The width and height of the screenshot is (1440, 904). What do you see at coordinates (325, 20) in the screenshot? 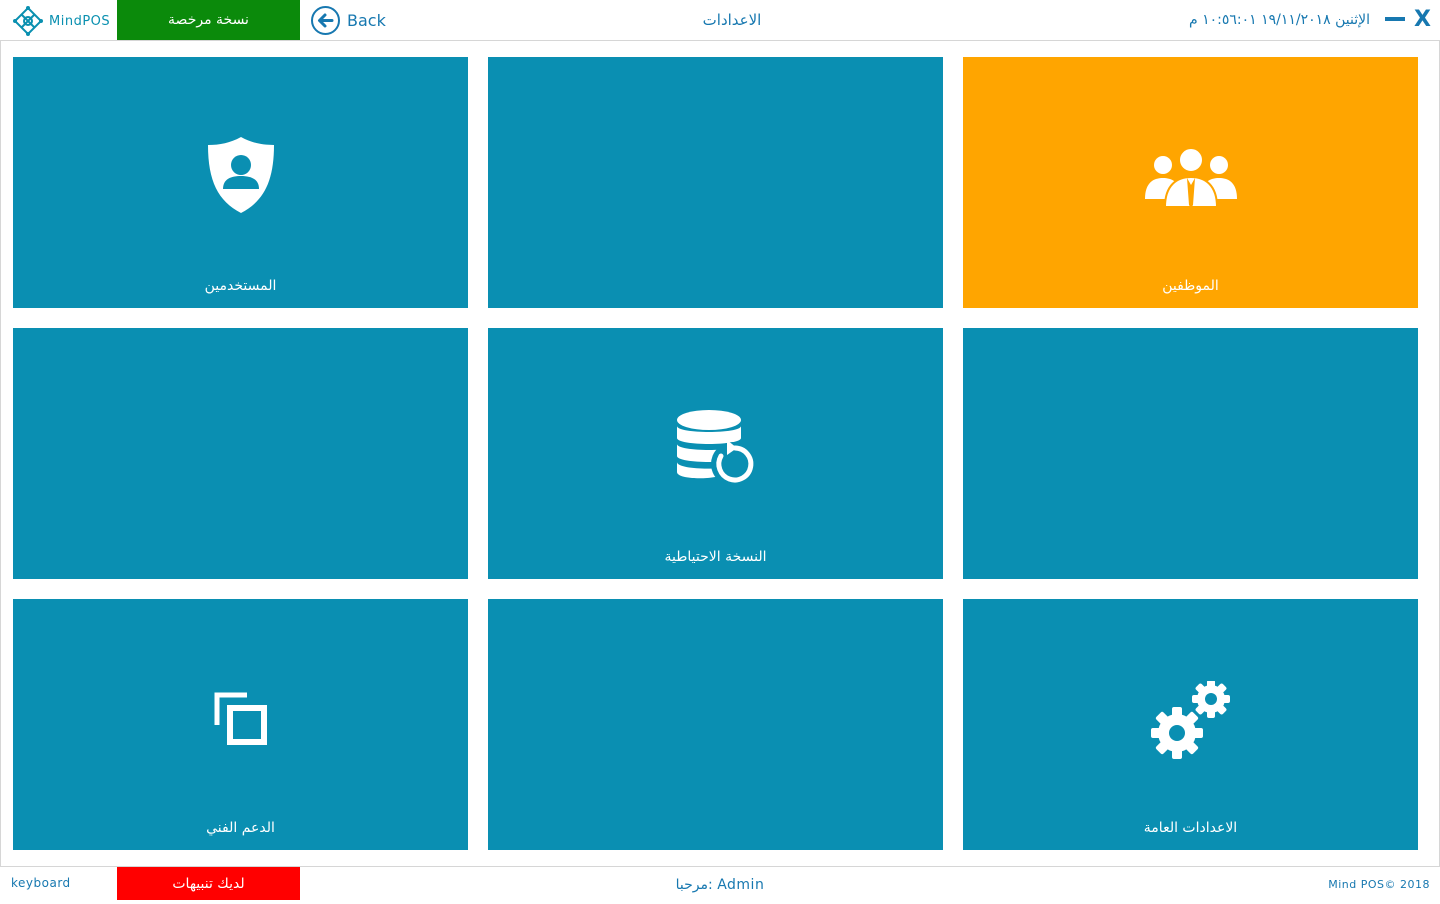
I see `arrow-left-circle-icon` at bounding box center [325, 20].